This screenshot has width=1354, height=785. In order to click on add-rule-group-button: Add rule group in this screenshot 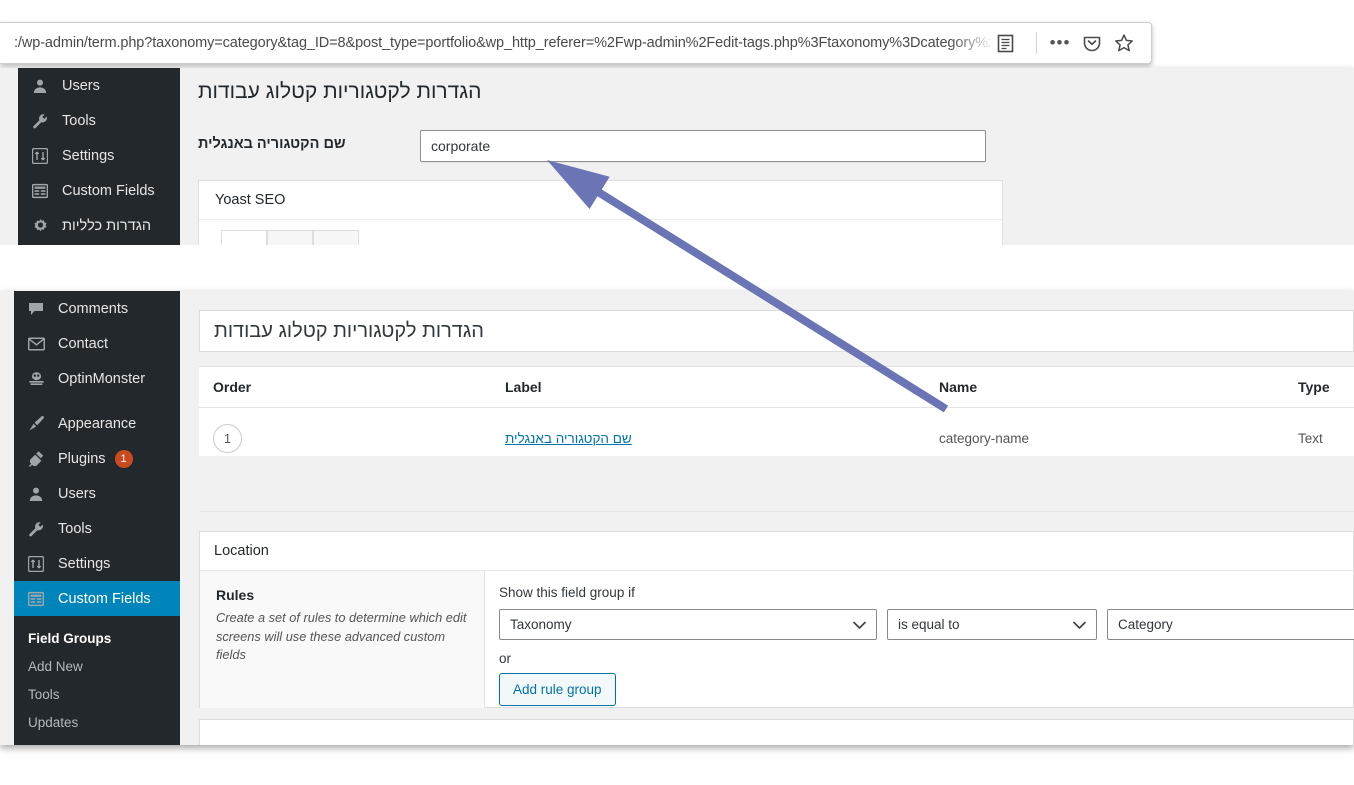, I will do `click(557, 689)`.